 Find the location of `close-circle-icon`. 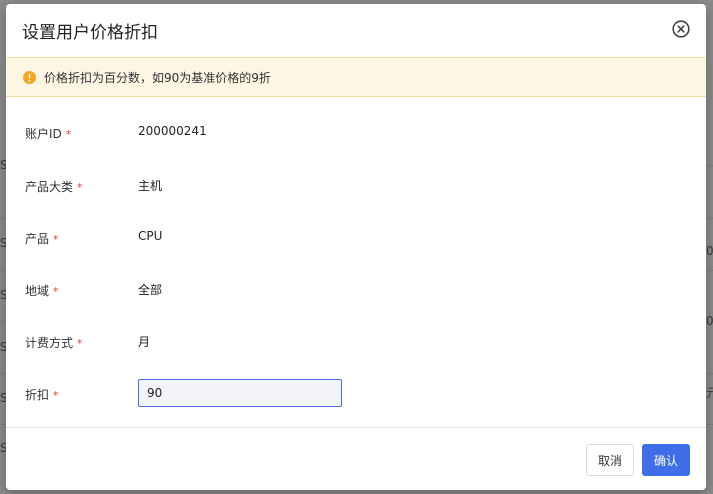

close-circle-icon is located at coordinates (681, 29).